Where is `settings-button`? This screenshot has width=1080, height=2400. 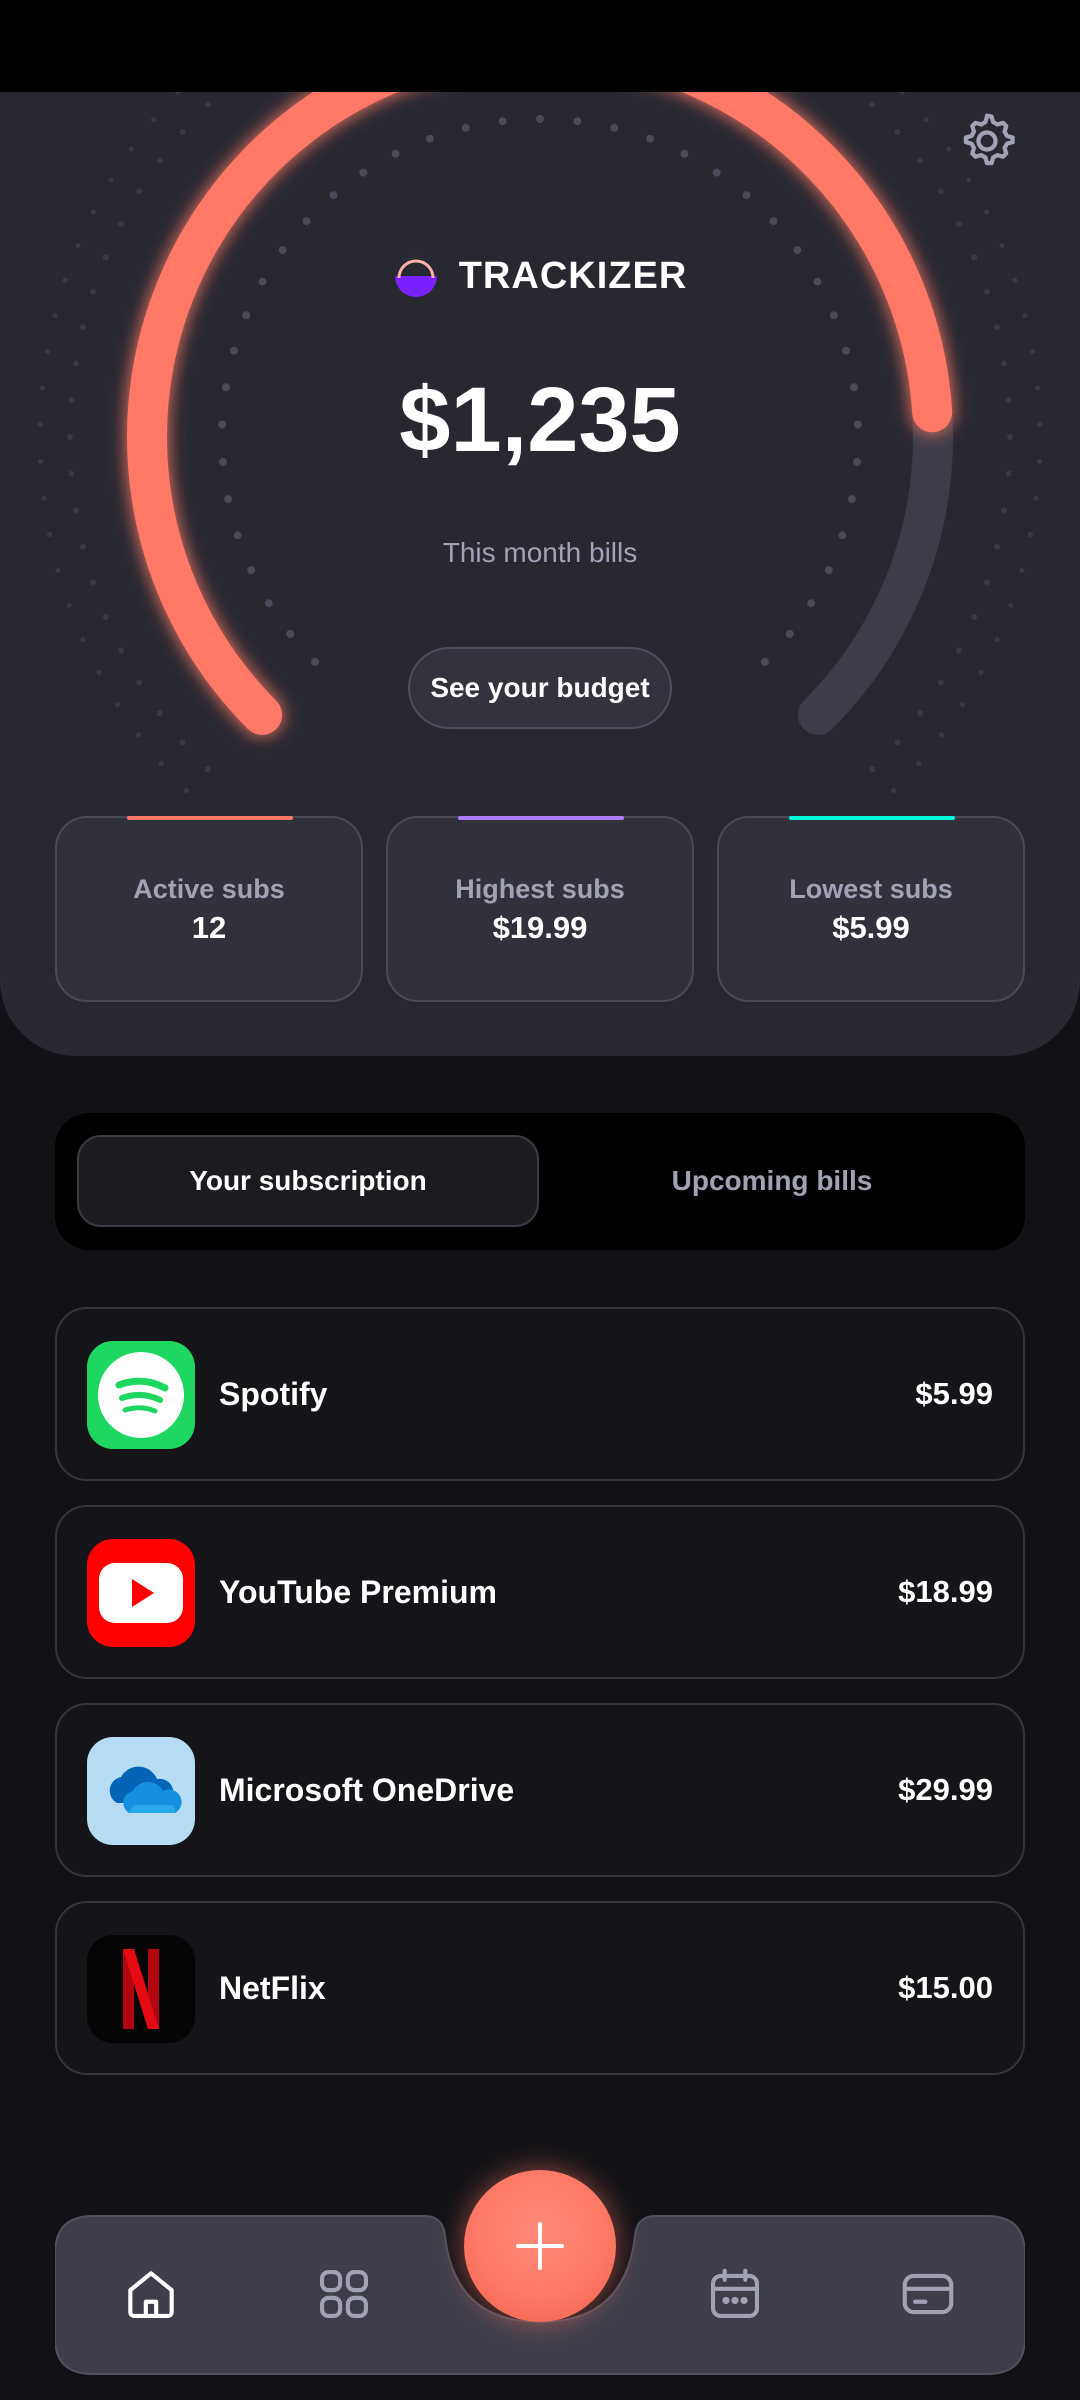 settings-button is located at coordinates (987, 141).